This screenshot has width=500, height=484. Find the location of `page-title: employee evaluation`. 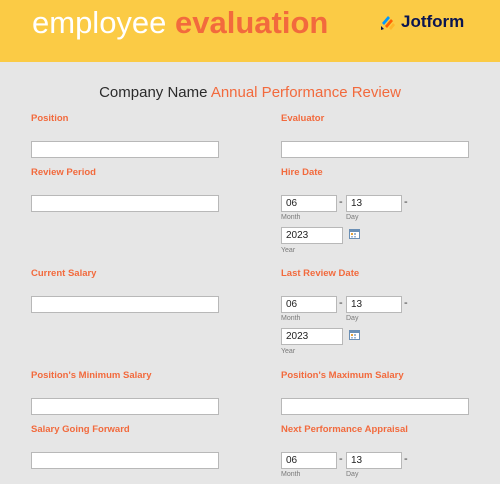

page-title: employee evaluation is located at coordinates (180, 23).